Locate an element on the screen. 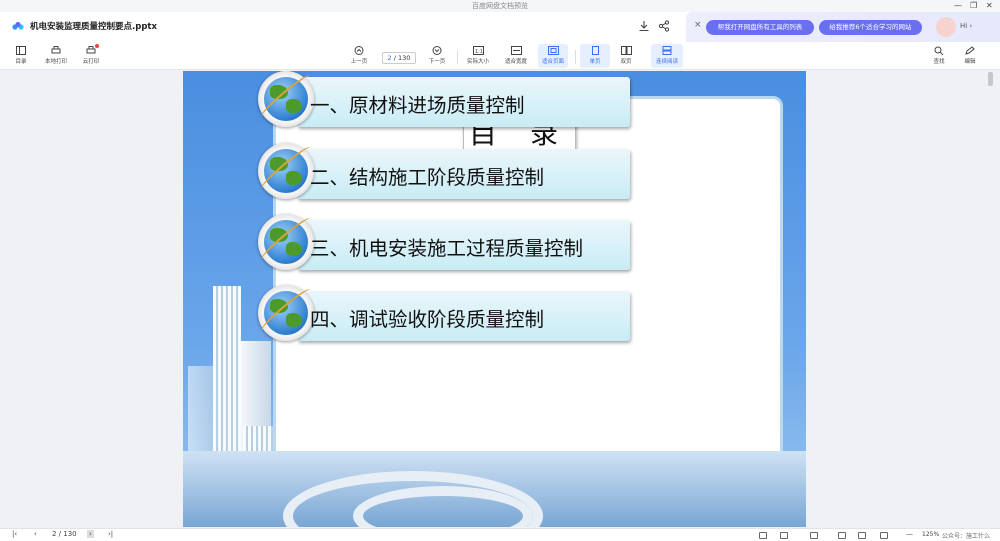 The image size is (1000, 541). single-page-button: 单页 is located at coordinates (595, 56).